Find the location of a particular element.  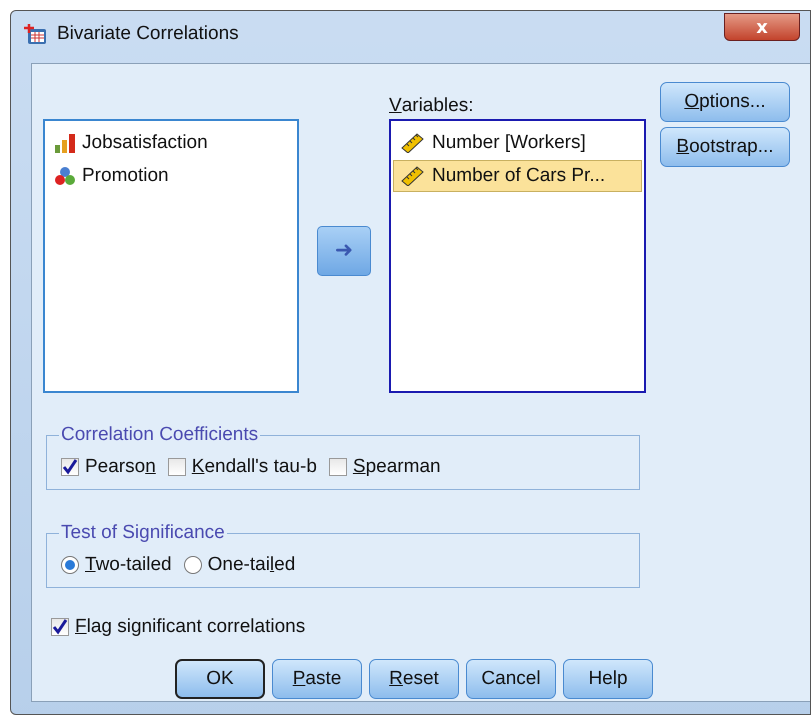

checkbox-option: Pearson is located at coordinates (108, 467).